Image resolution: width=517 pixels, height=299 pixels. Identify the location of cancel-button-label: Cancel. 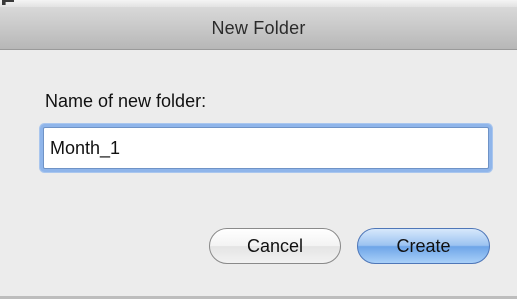
(275, 245).